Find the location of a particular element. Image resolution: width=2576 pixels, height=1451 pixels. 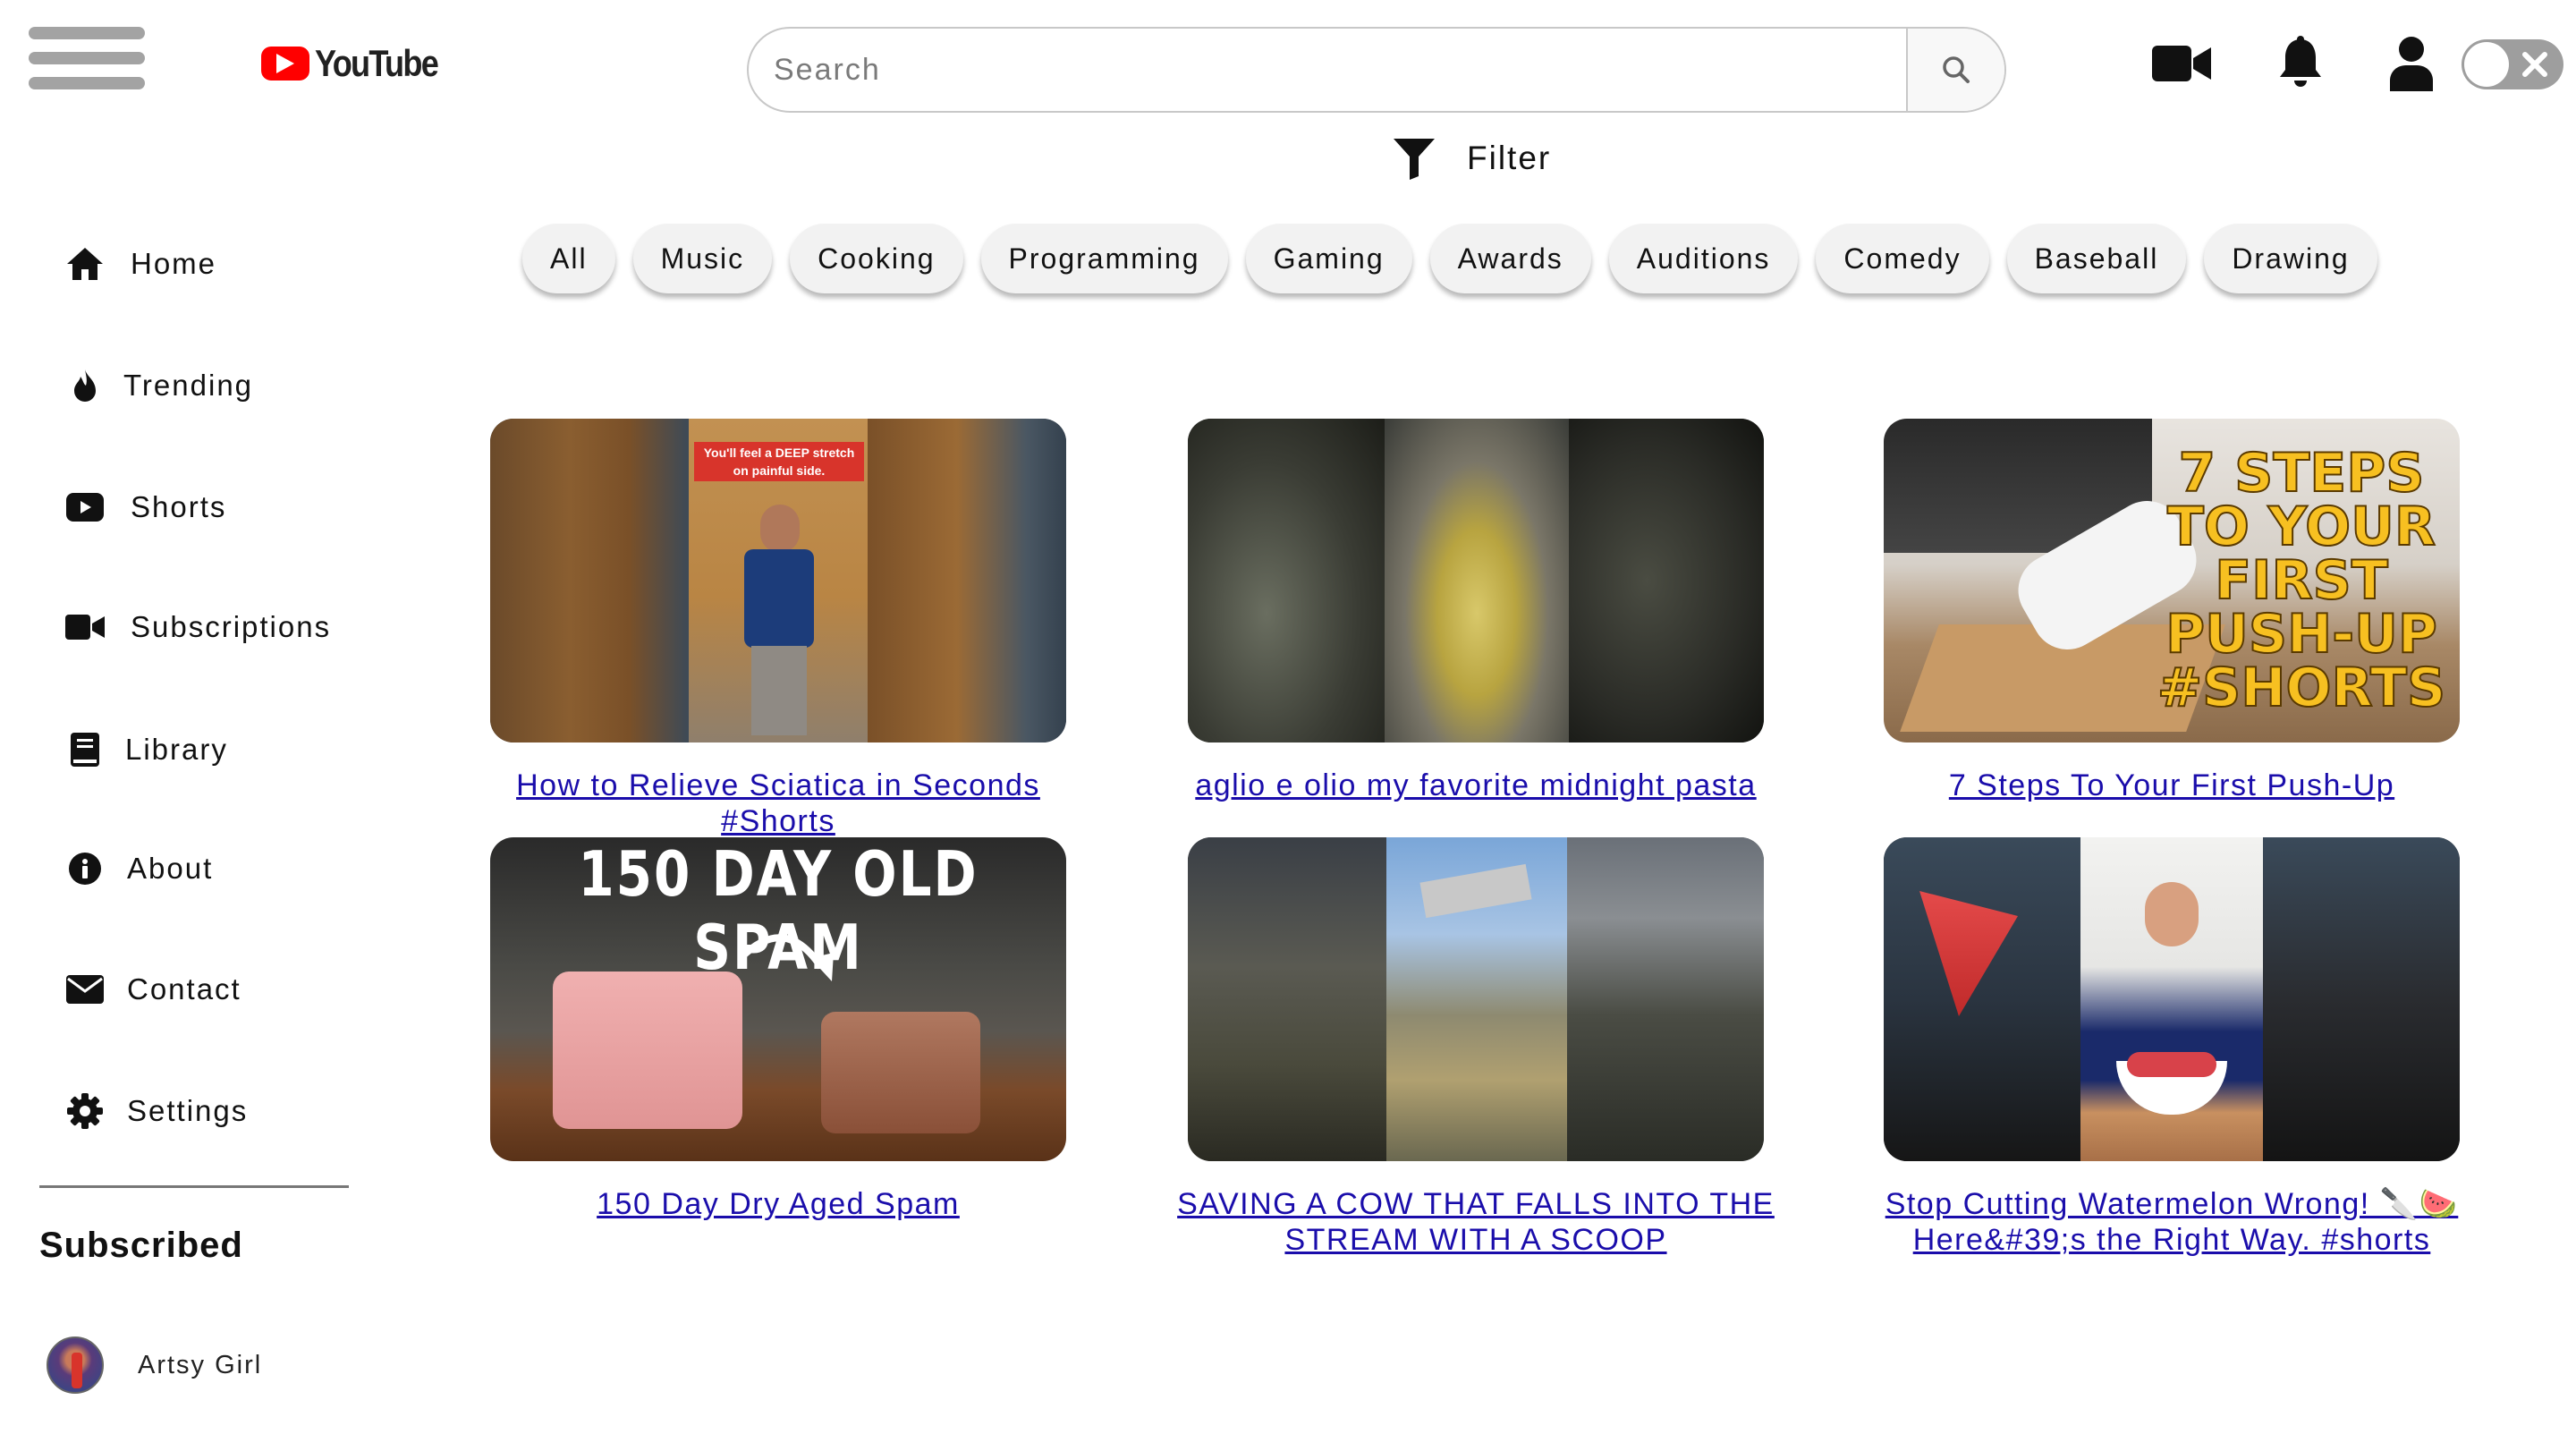

filter-label: Filter is located at coordinates (1509, 158).